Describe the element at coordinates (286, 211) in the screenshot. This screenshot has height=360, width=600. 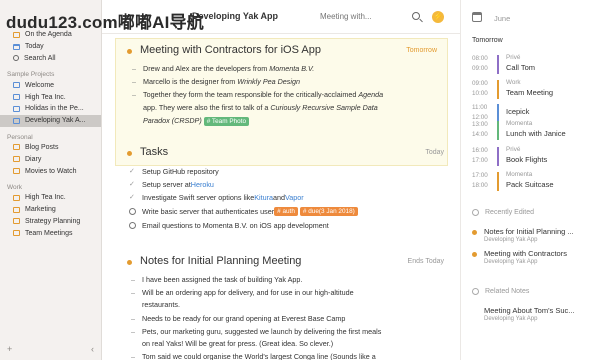
I see `tag-auth: # auth` at that location.